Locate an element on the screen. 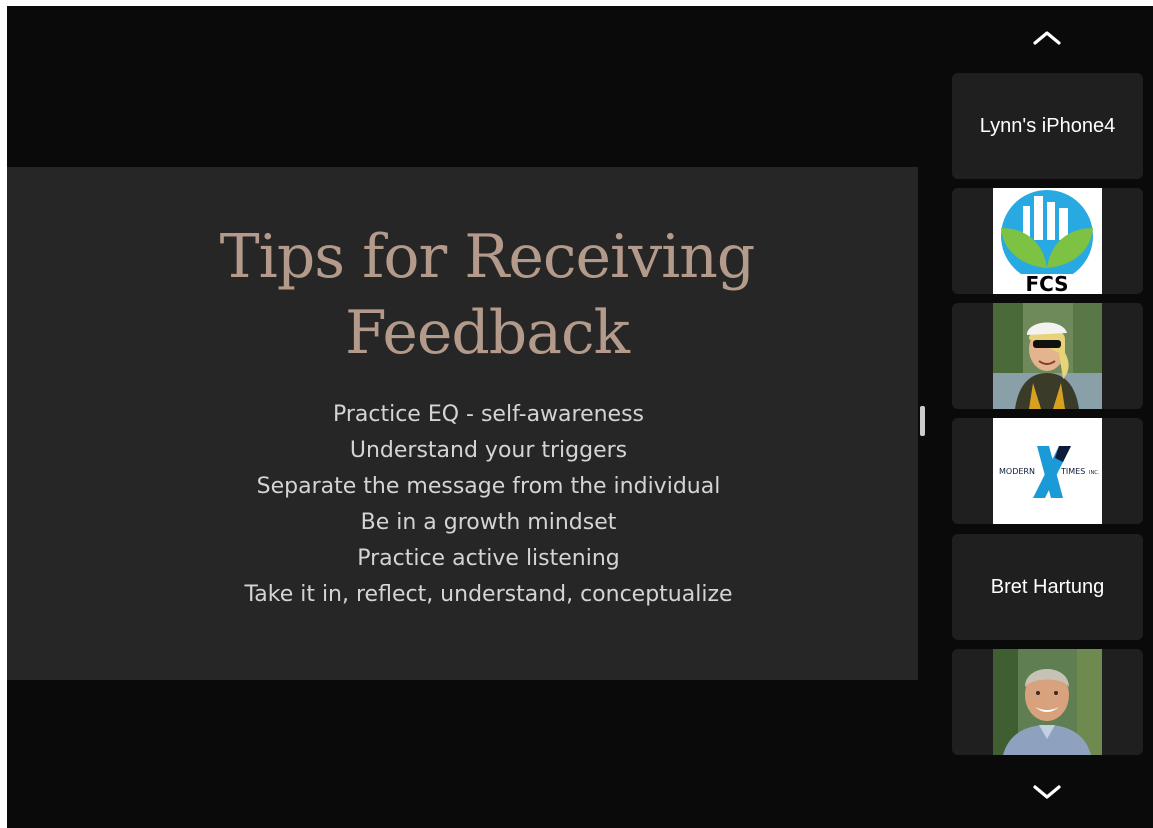 Image resolution: width=1153 pixels, height=828 pixels. participant-tile: MODERN TIMES INC. is located at coordinates (1047, 471).